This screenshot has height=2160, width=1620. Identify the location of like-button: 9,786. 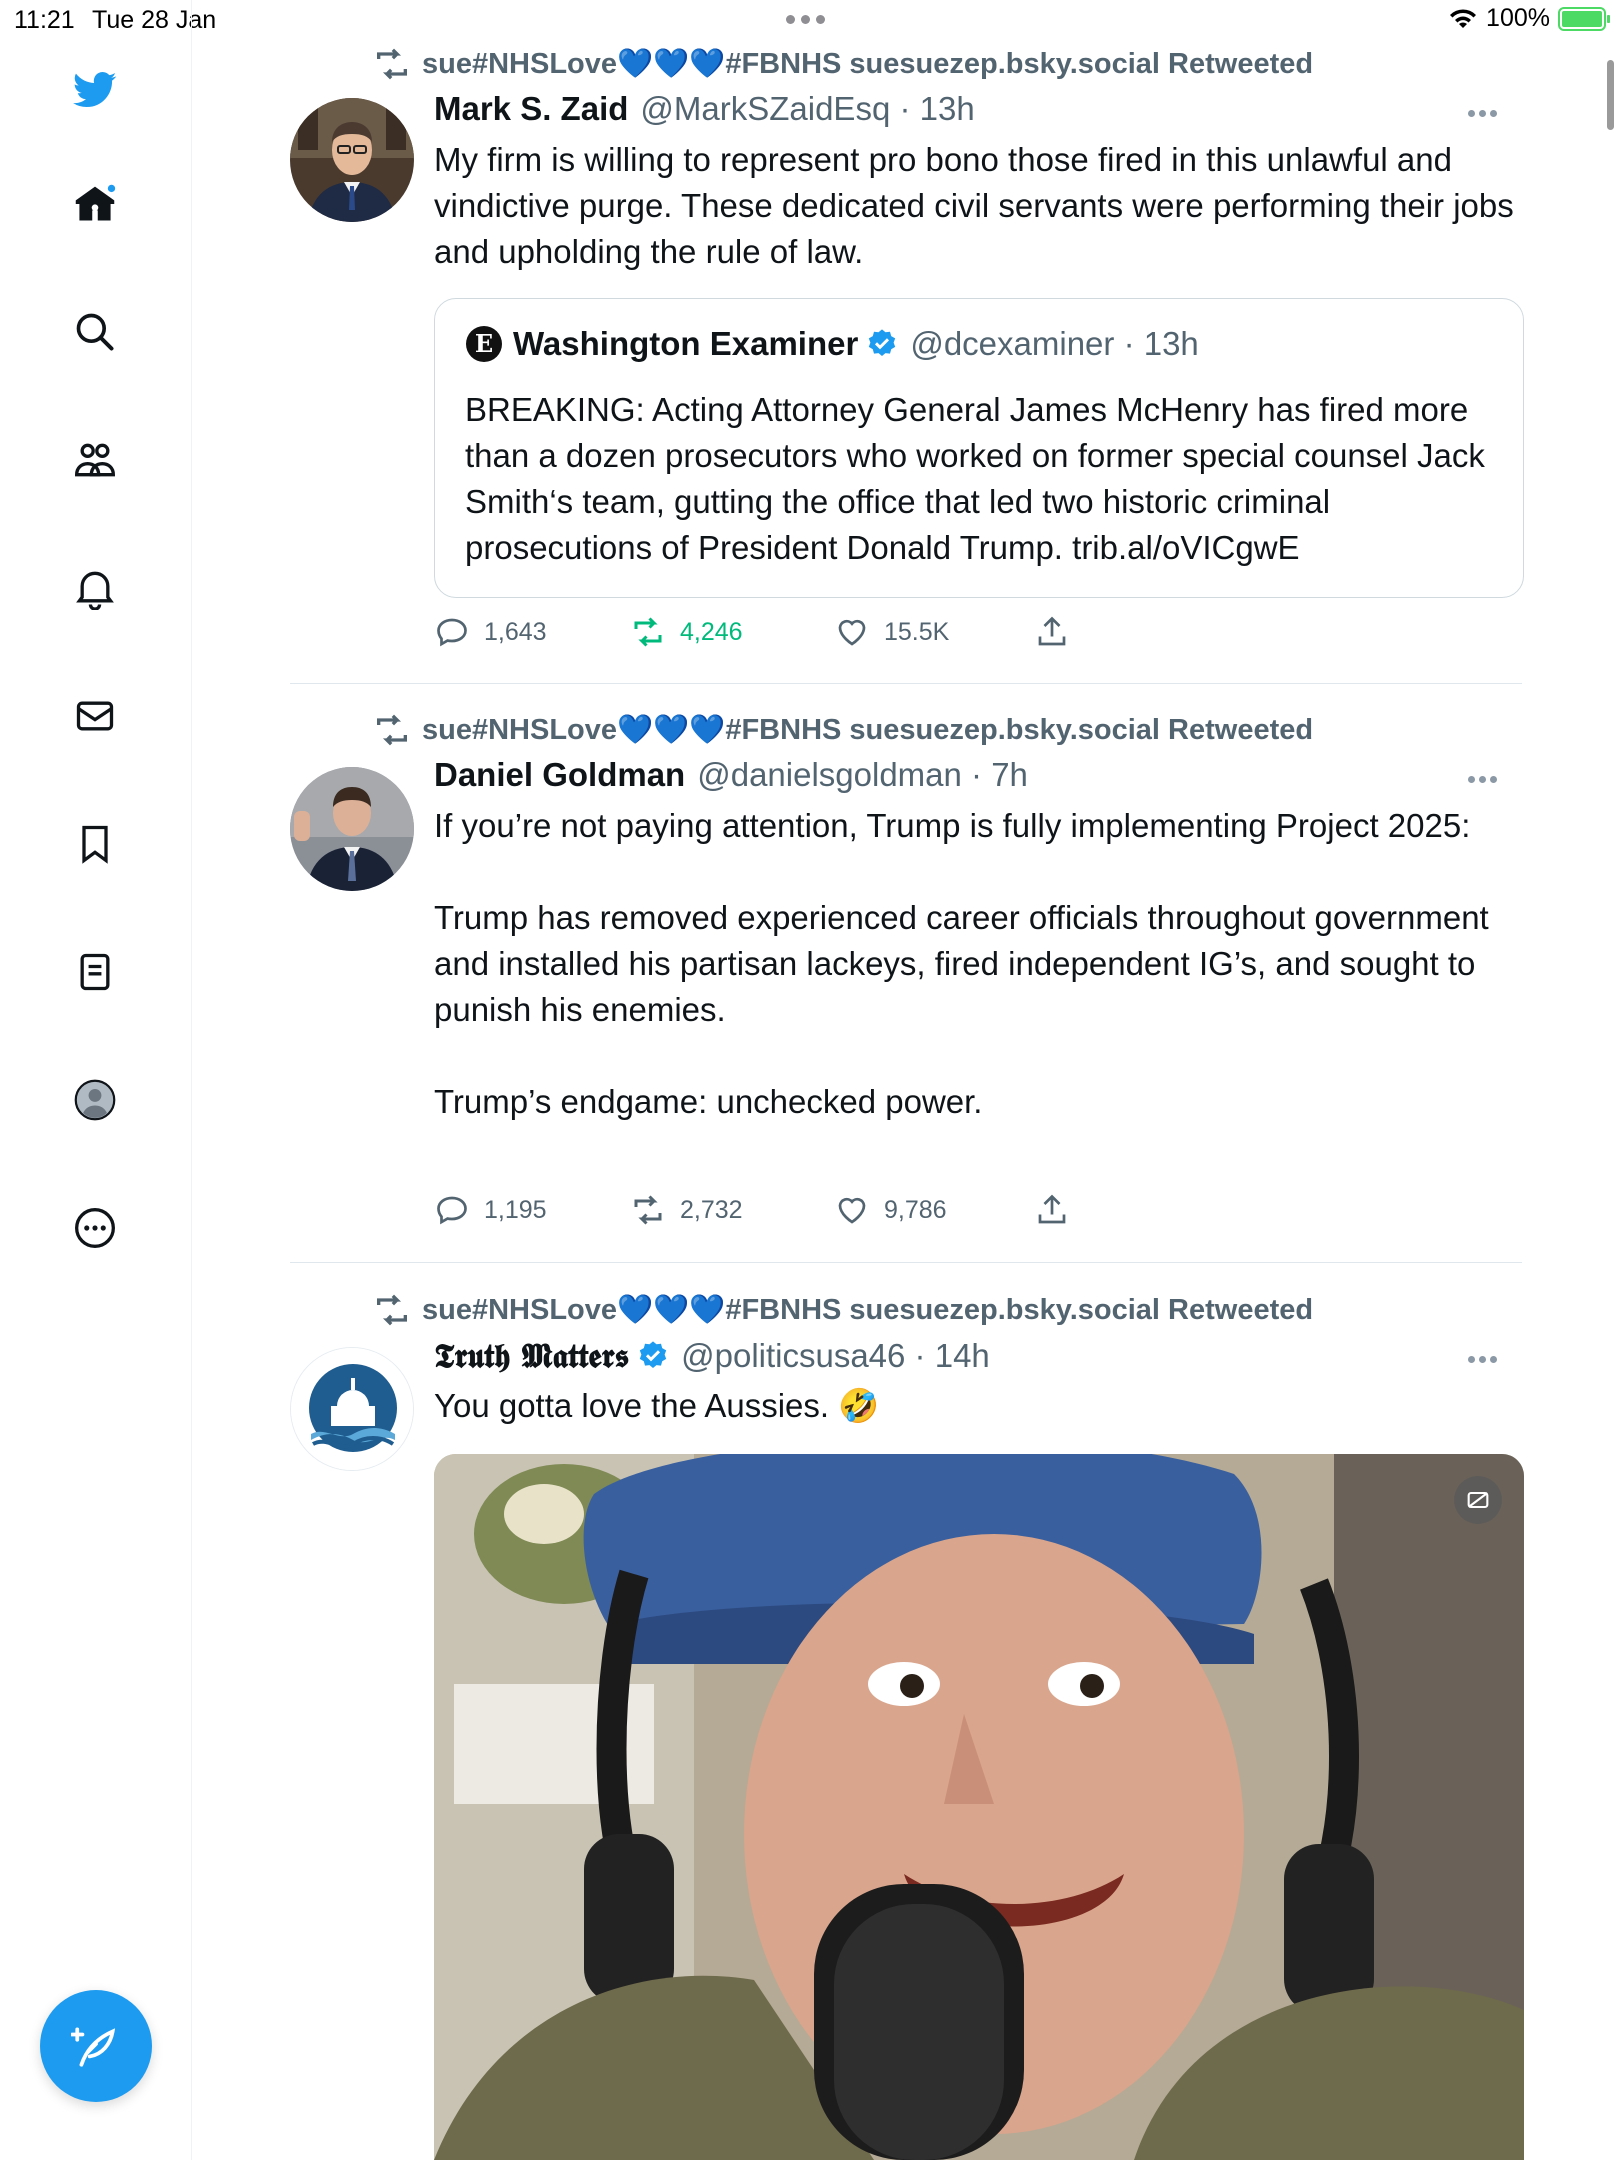
(934, 1210).